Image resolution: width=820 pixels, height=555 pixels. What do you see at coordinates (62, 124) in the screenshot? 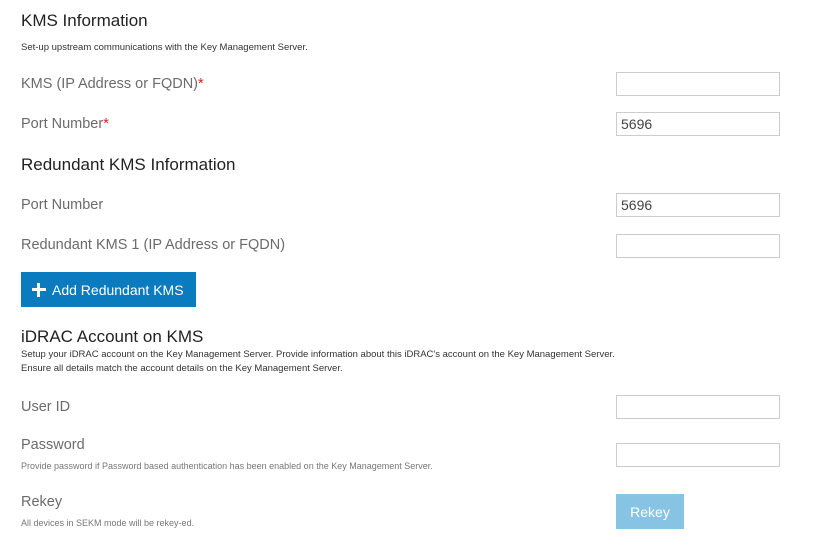
I see `kms-port-label-text: Port Number` at bounding box center [62, 124].